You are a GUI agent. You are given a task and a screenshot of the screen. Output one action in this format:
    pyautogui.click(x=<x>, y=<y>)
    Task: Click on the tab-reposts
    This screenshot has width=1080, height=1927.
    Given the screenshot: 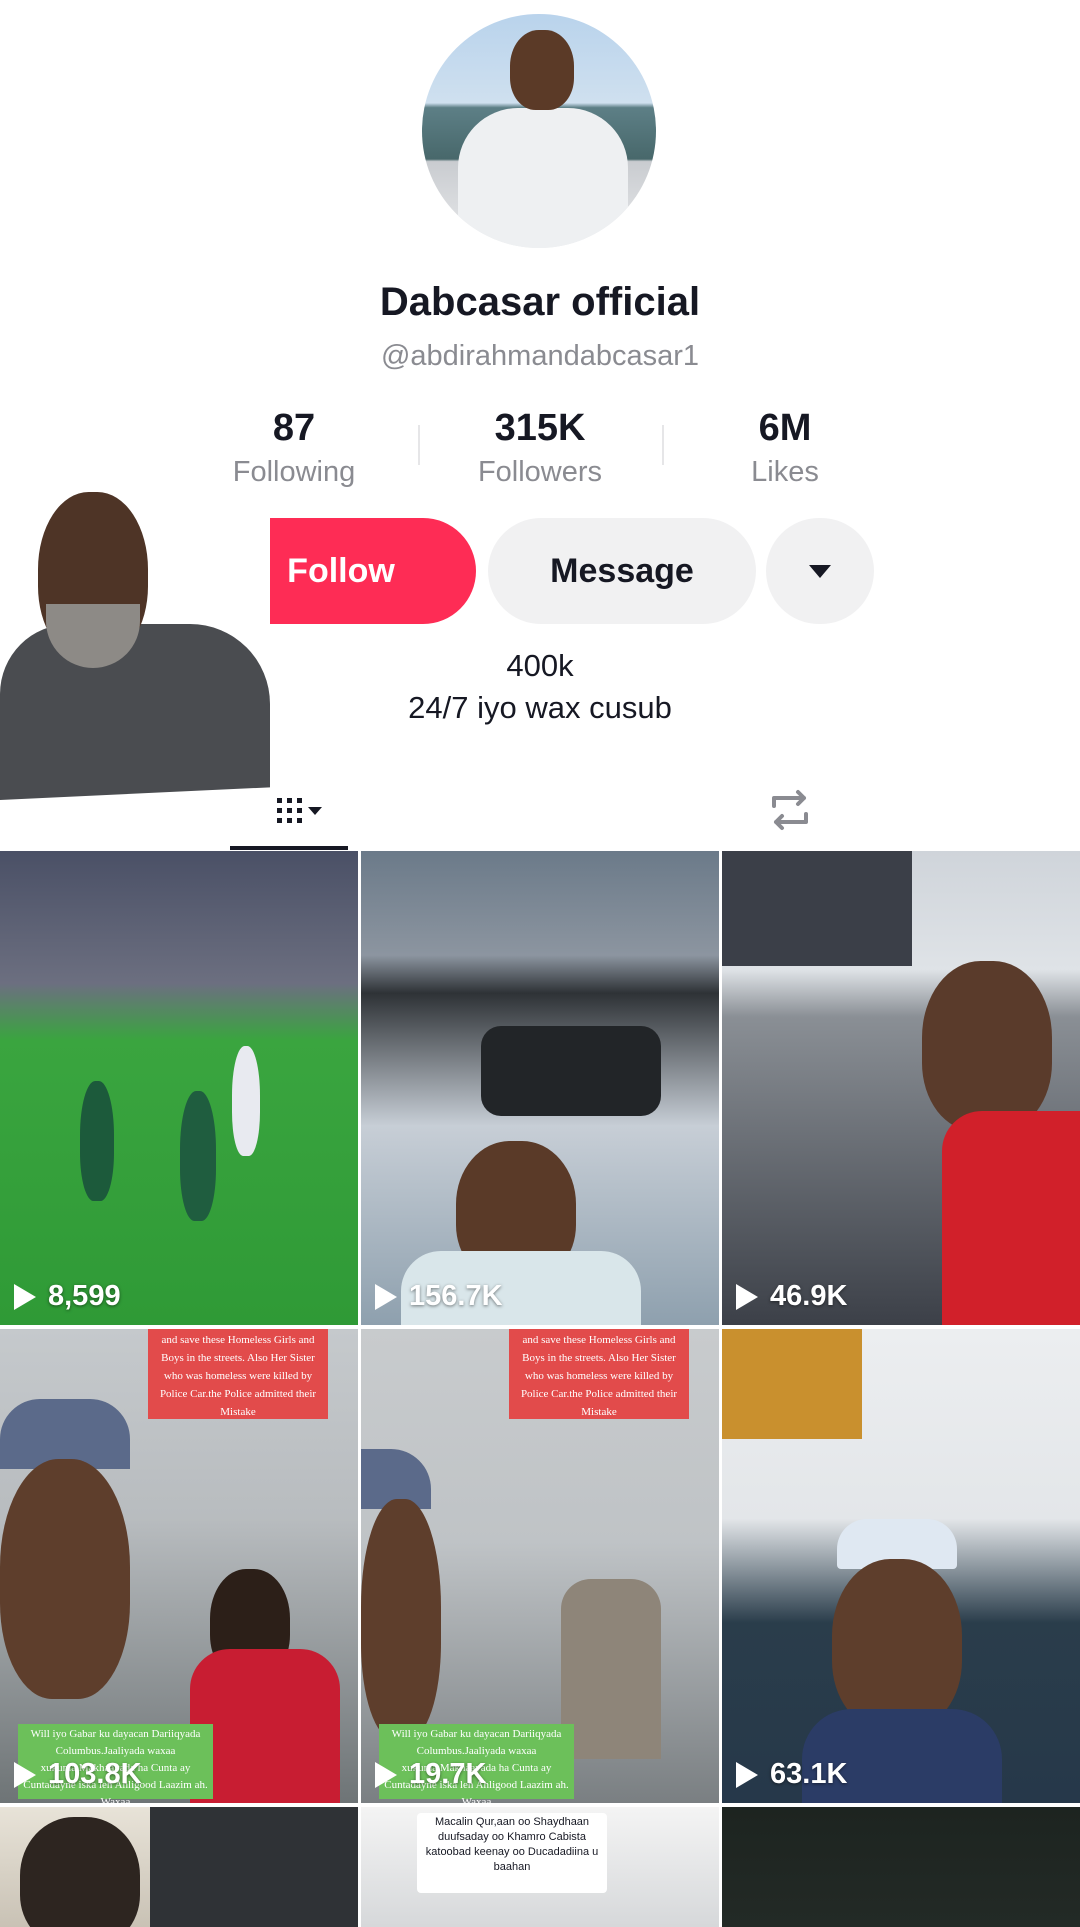 What is the action you would take?
    pyautogui.click(x=790, y=810)
    